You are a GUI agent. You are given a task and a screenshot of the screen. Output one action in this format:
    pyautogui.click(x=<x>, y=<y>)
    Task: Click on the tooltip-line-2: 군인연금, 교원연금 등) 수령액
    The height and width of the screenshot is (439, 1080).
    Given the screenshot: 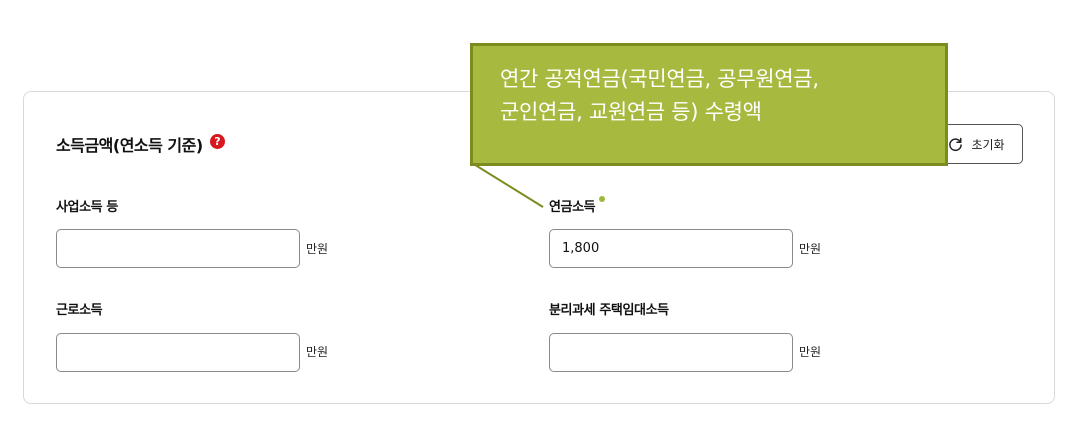 What is the action you would take?
    pyautogui.click(x=631, y=112)
    